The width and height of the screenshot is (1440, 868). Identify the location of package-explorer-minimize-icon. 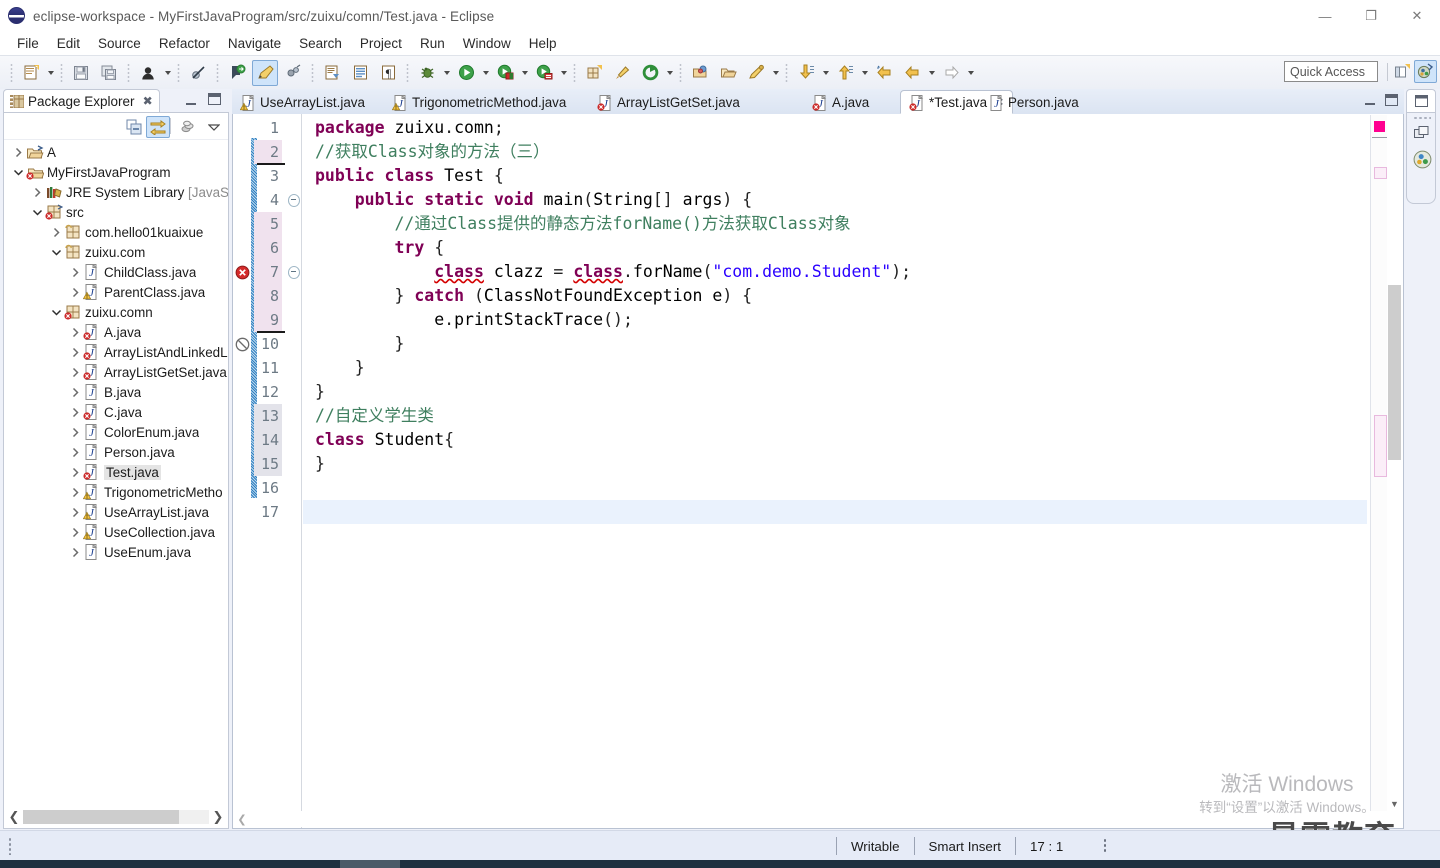
(190, 100).